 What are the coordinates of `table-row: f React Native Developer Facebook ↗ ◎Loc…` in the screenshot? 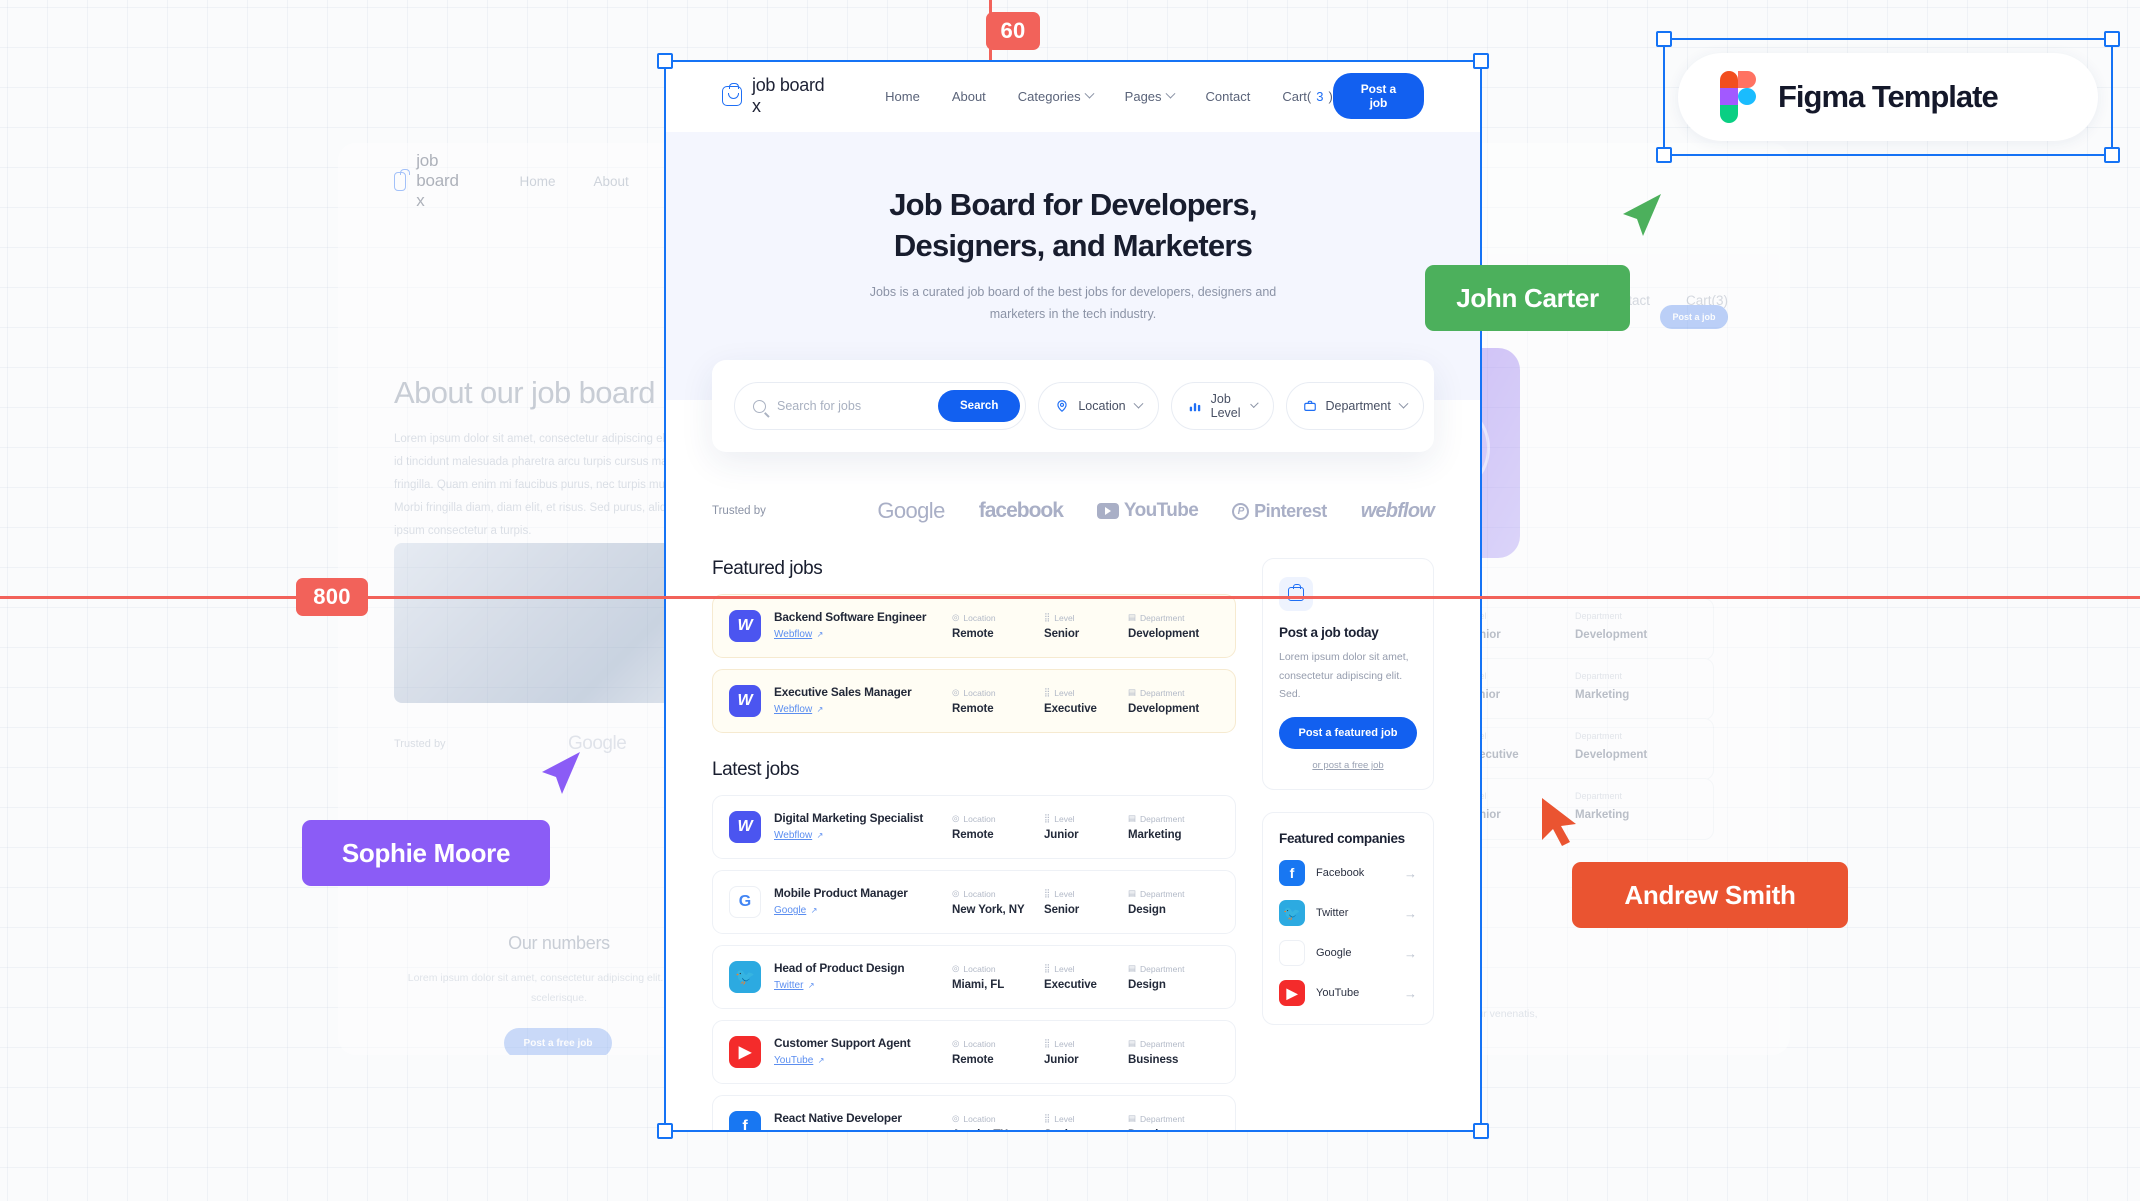 It's located at (974, 1113).